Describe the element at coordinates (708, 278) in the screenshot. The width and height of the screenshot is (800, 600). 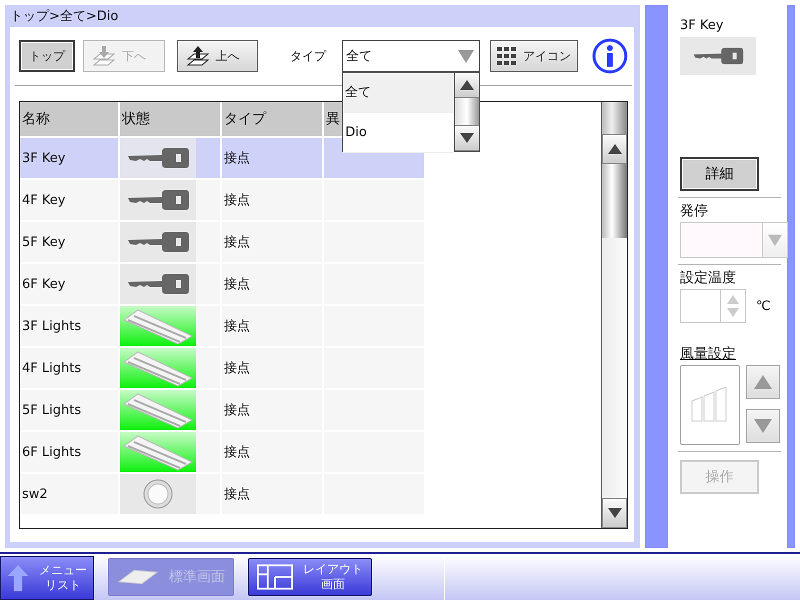
I see `temperature-label: 設定温度` at that location.